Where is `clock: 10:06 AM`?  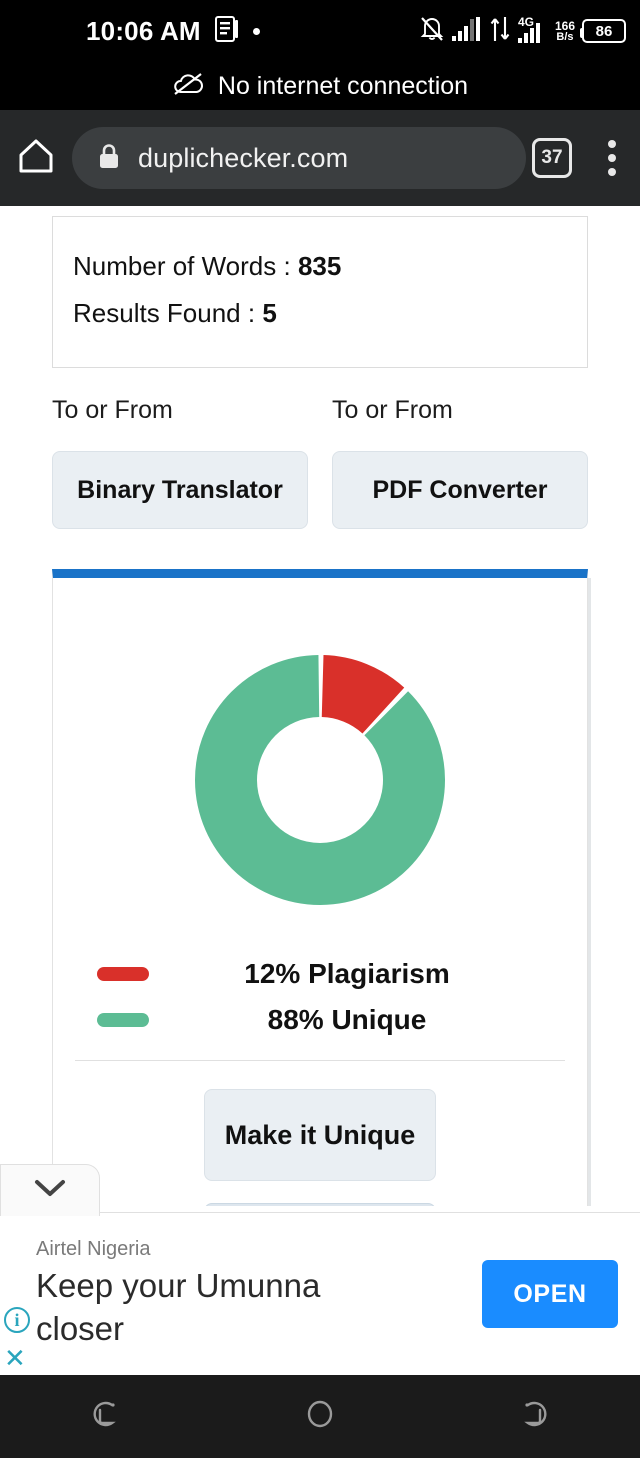
clock: 10:06 AM is located at coordinates (143, 30).